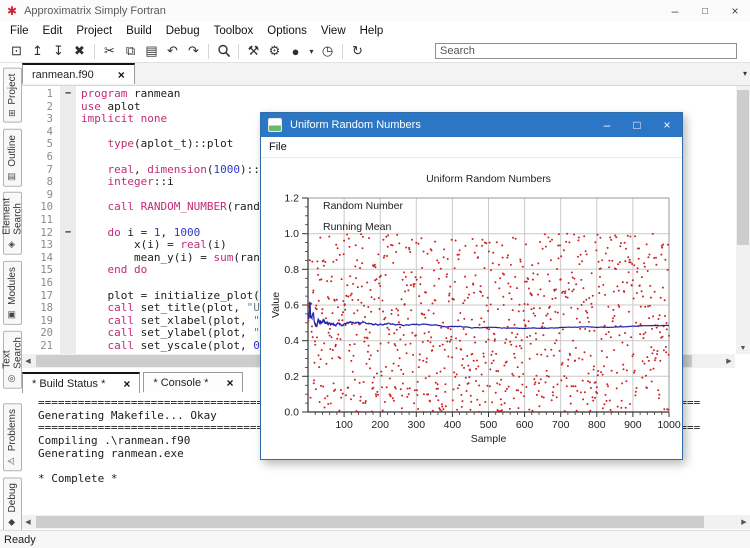 The width and height of the screenshot is (750, 548). Describe the element at coordinates (46, 219) in the screenshot. I see `line-number: 11` at that location.